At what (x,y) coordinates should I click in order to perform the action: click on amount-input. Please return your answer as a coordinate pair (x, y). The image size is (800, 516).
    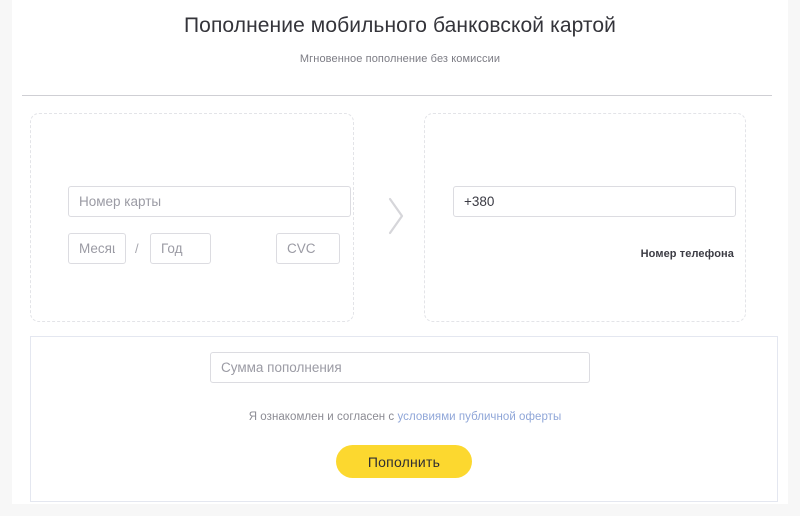
    Looking at the image, I should click on (400, 367).